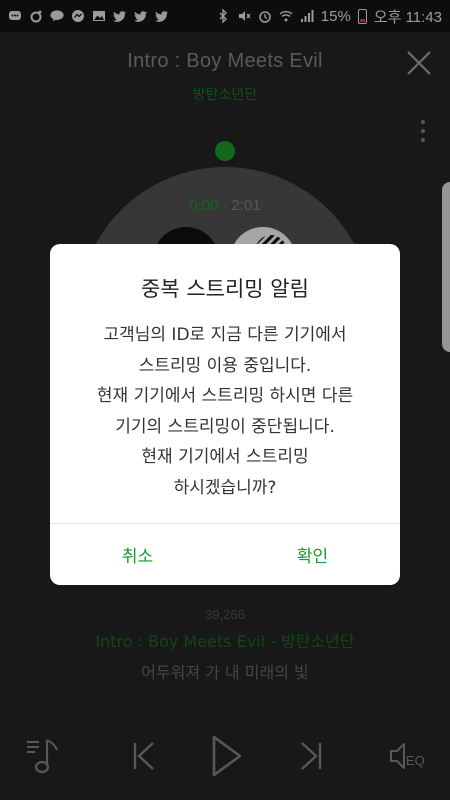 The width and height of the screenshot is (450, 800). Describe the element at coordinates (225, 457) in the screenshot. I see `dialog-line: 현재 기기에서 스트리밍` at that location.